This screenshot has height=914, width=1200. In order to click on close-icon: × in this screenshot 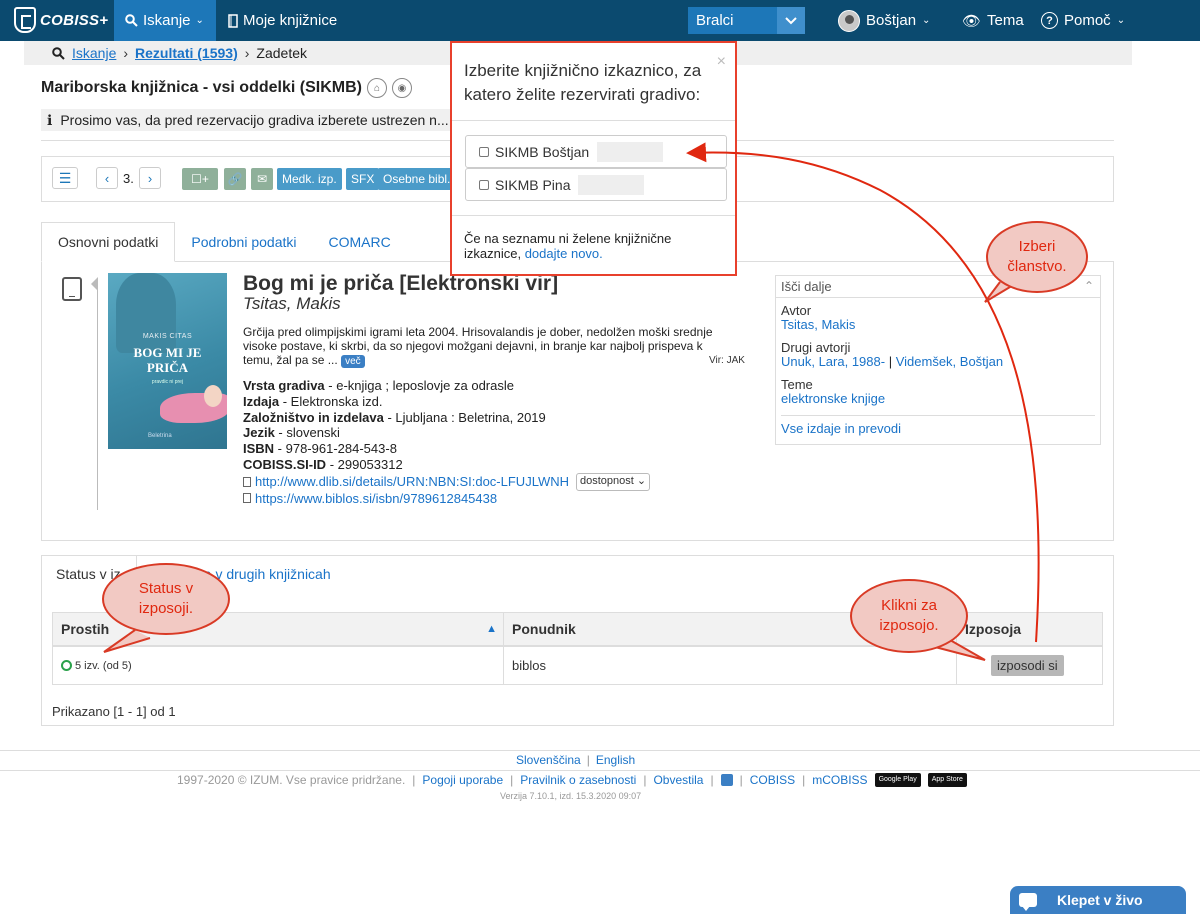, I will do `click(721, 62)`.